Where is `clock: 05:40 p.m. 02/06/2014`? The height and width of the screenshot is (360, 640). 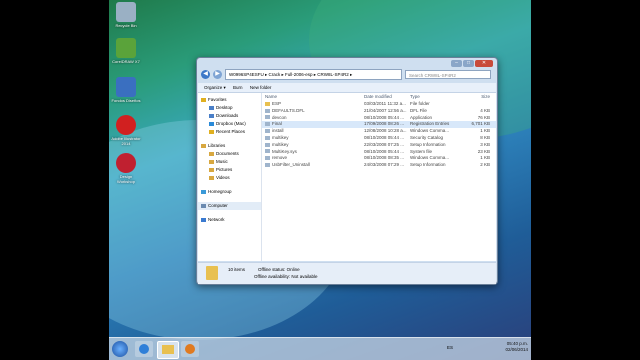
clock: 05:40 p.m. 02/06/2014 is located at coordinates (516, 347).